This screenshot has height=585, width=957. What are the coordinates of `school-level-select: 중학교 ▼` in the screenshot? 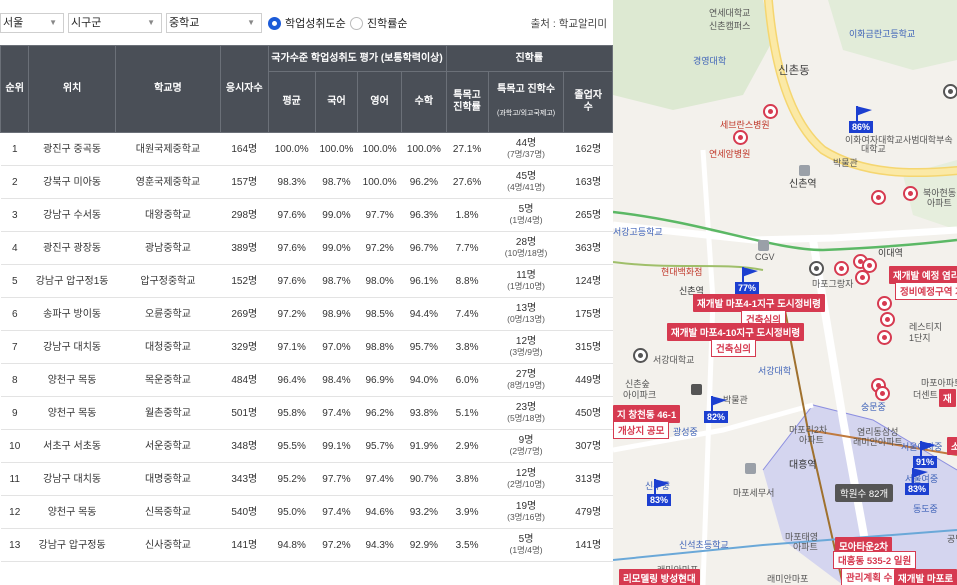 It's located at (214, 23).